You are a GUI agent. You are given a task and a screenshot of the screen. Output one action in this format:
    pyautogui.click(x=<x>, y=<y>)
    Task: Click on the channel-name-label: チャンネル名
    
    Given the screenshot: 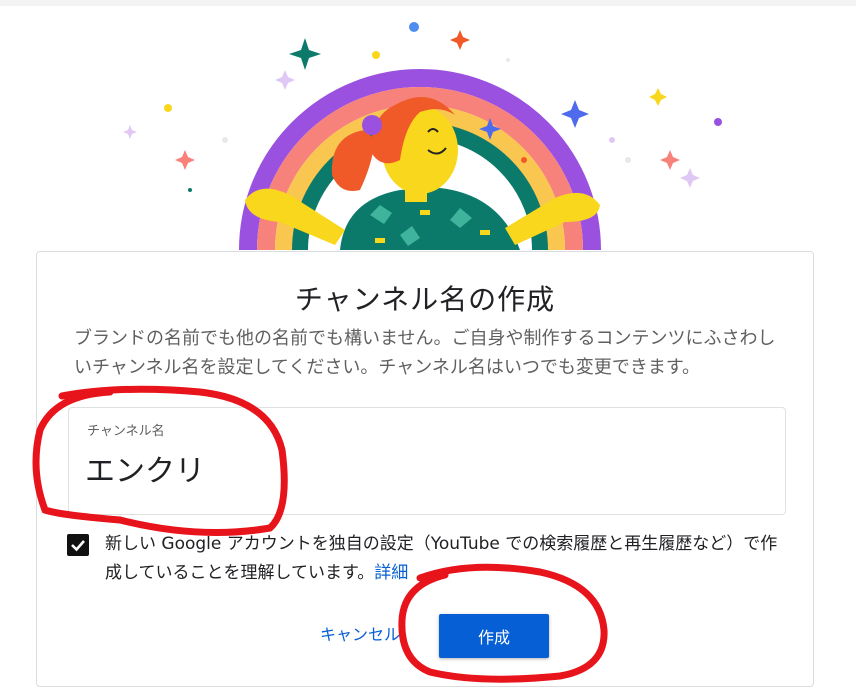 What is the action you would take?
    pyautogui.click(x=126, y=431)
    